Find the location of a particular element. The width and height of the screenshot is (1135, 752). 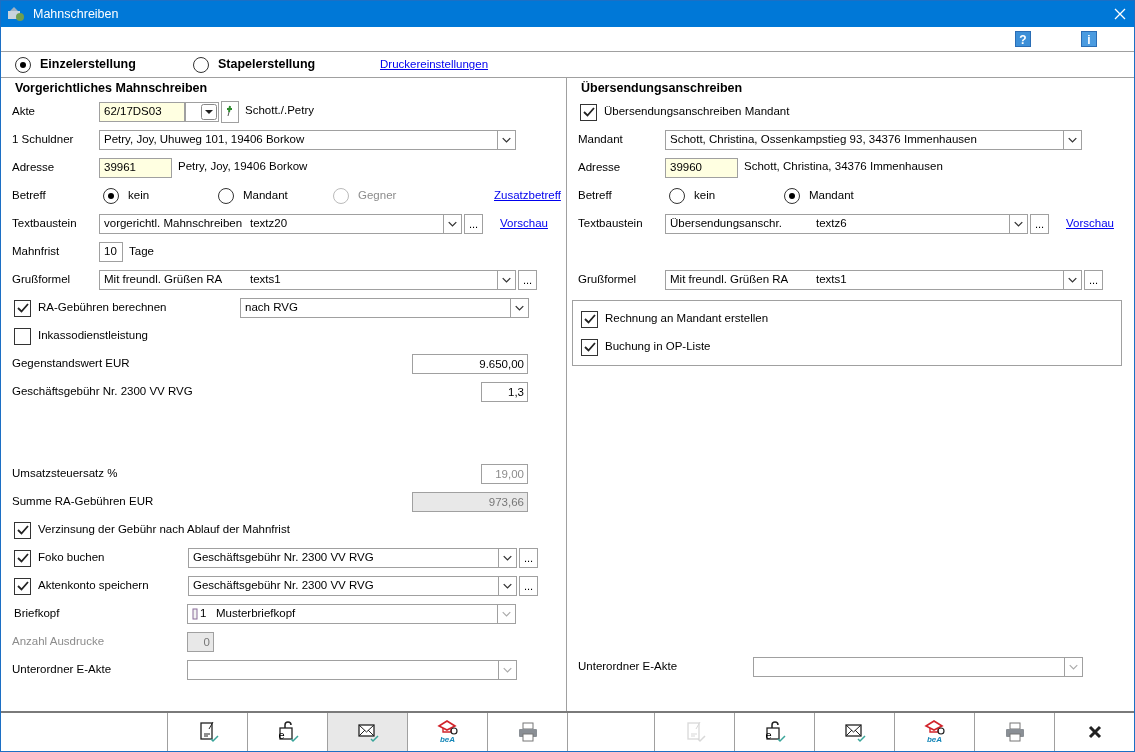

section-title: Übersendungsanschreiben is located at coordinates (662, 88).